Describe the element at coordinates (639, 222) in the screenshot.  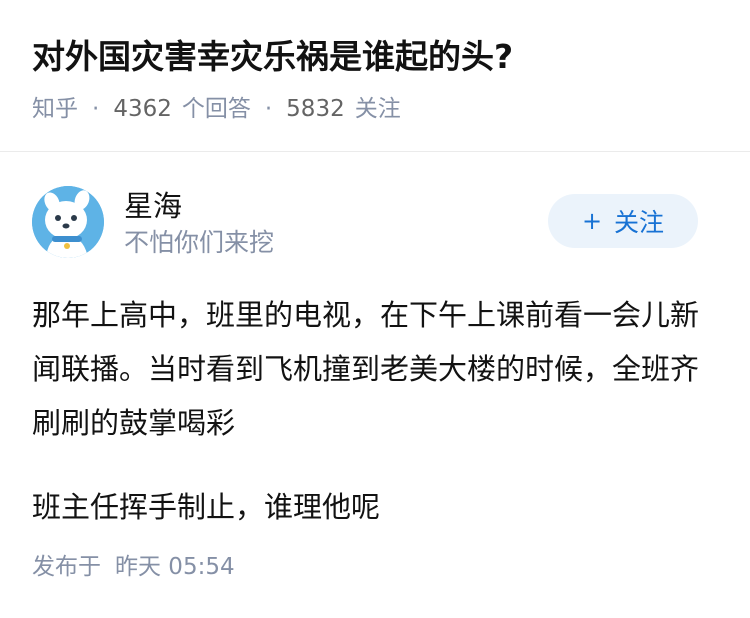
I see `follow-label: 关注` at that location.